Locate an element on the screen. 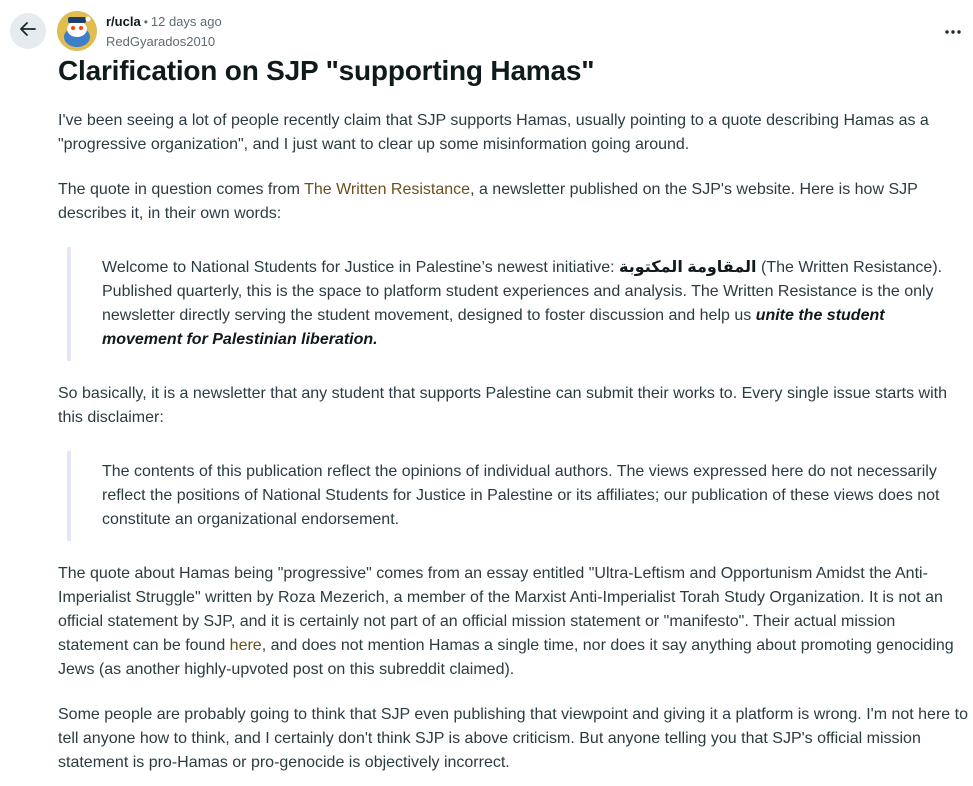 The width and height of the screenshot is (973, 786). post-meta: r/ucla • 12 days ago RedGyarados2010 is located at coordinates (164, 31).